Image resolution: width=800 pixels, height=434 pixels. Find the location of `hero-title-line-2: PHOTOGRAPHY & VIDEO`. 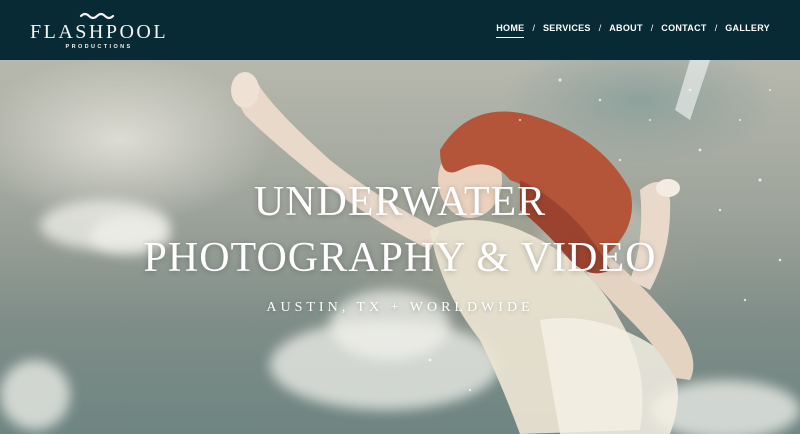

hero-title-line-2: PHOTOGRAPHY & VIDEO is located at coordinates (400, 258).